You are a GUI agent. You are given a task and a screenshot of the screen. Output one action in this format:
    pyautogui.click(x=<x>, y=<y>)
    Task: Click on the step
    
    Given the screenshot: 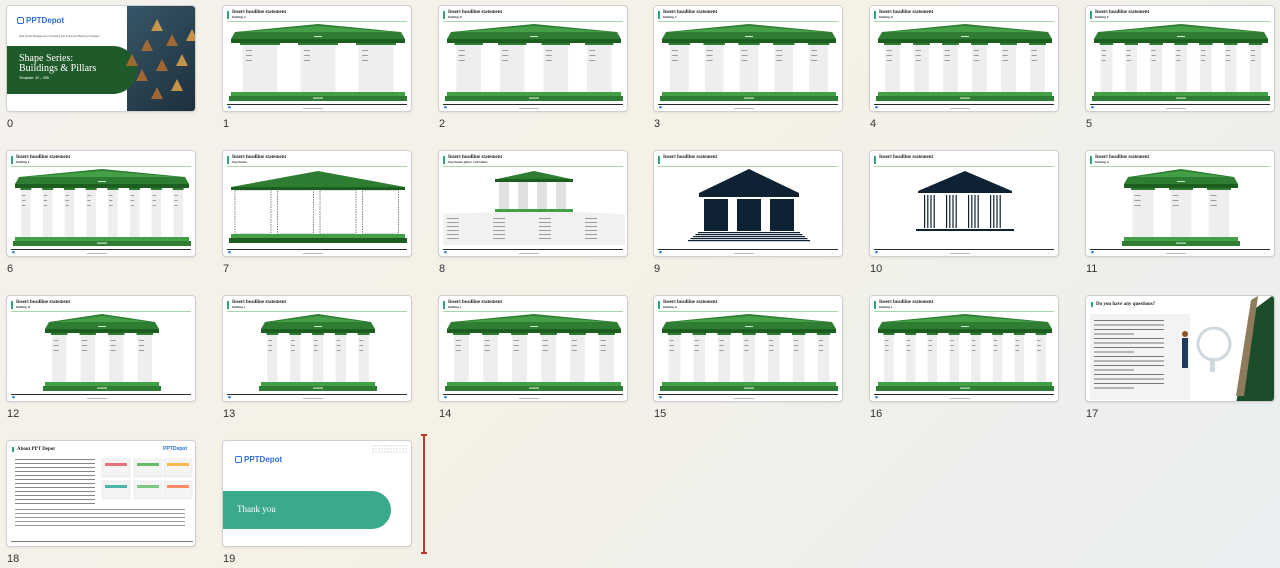 What is the action you would take?
    pyautogui.click(x=749, y=241)
    